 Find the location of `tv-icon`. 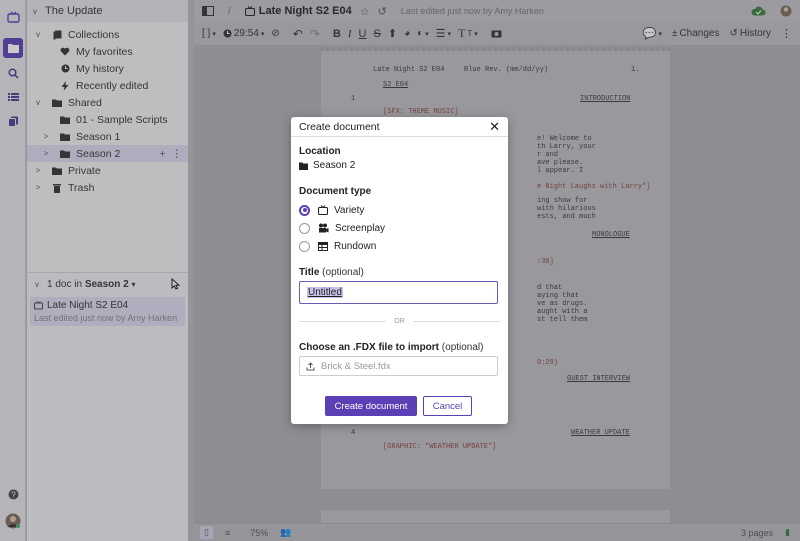

tv-icon is located at coordinates (323, 210).